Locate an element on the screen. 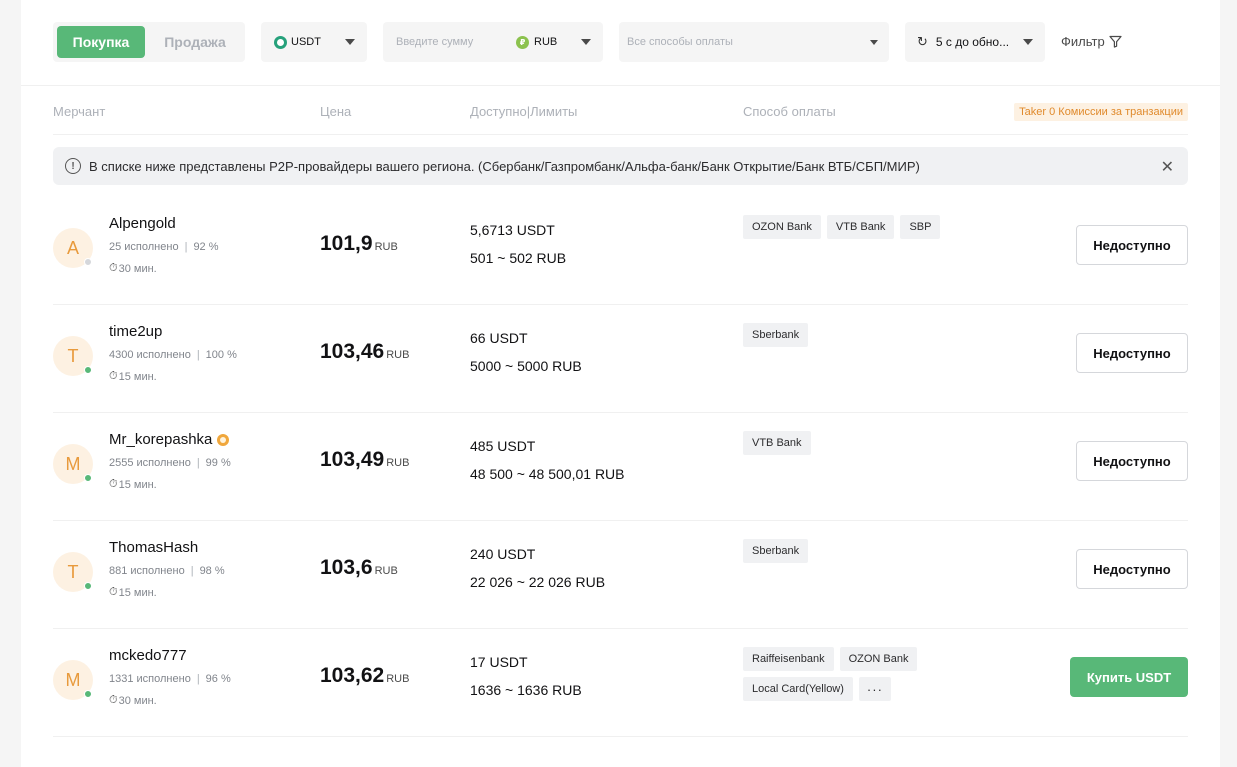 This screenshot has height=767, width=1237. completion-rate: 100 % is located at coordinates (221, 355).